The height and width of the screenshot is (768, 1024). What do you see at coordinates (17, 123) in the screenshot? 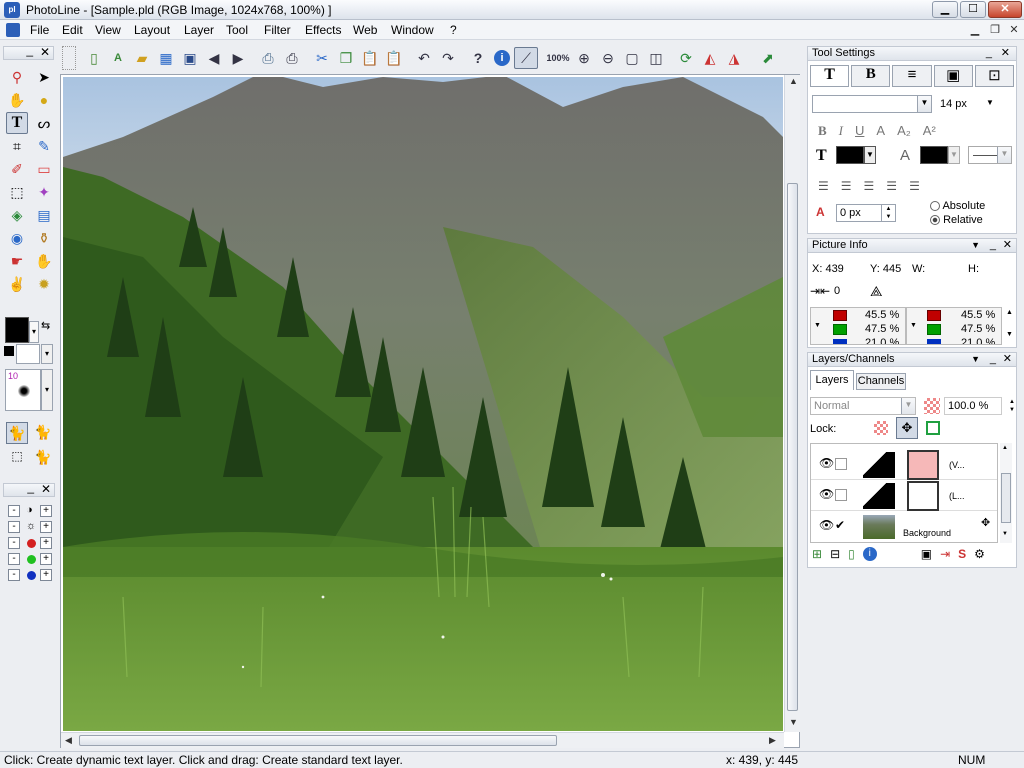
I see `text-tool-icon: T` at bounding box center [17, 123].